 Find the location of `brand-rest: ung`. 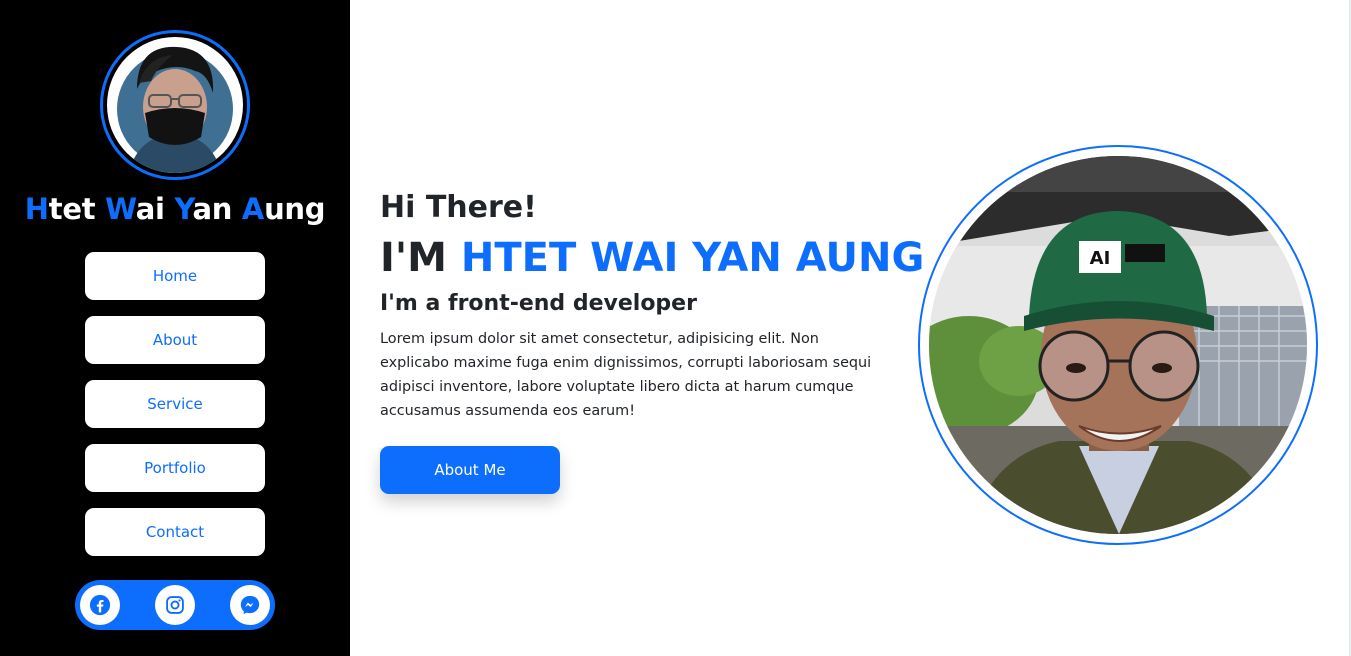

brand-rest: ung is located at coordinates (295, 209).